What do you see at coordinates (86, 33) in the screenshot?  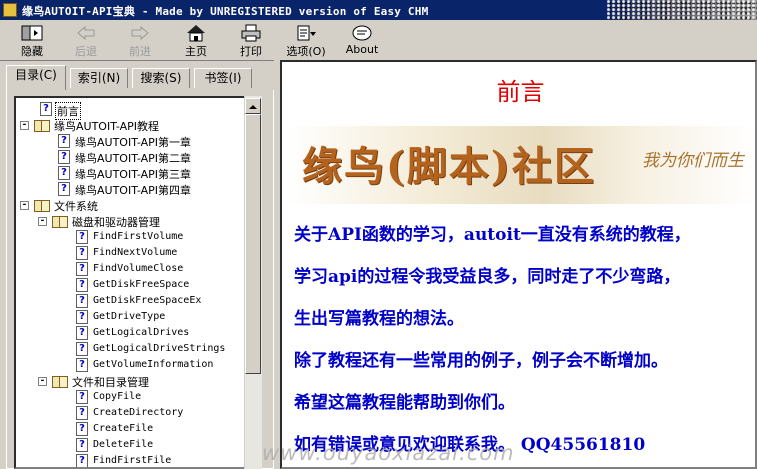 I see `back-arrow-icon` at bounding box center [86, 33].